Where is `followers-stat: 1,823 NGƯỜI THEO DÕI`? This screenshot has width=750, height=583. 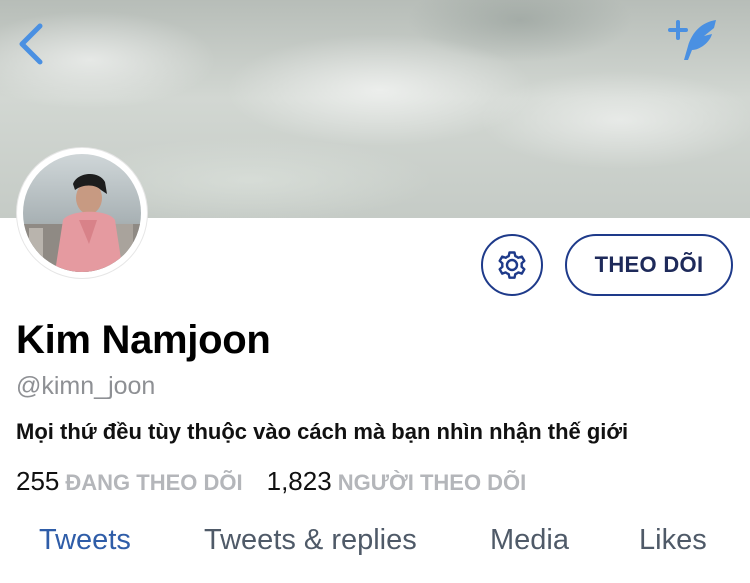 followers-stat: 1,823 NGƯỜI THEO DÕI is located at coordinates (397, 481).